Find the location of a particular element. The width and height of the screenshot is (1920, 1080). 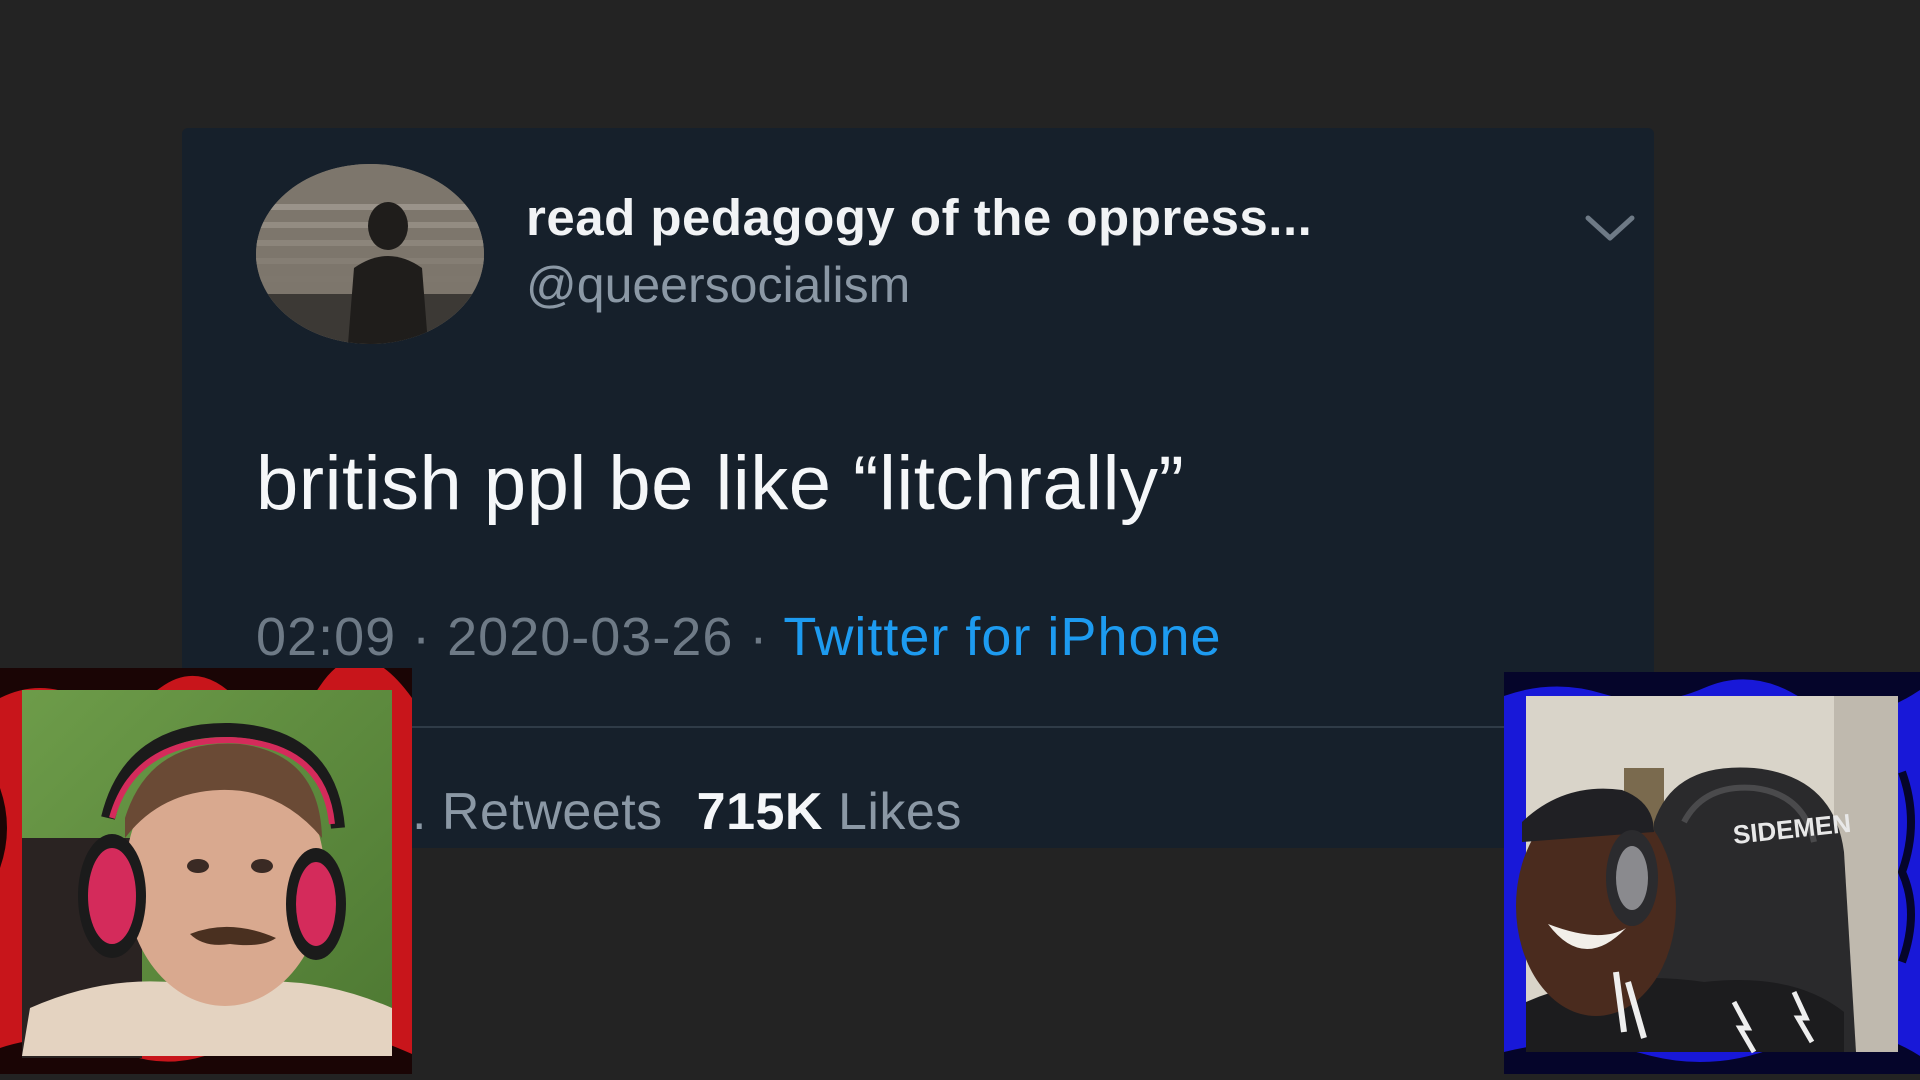

retweets-label: Retweets is located at coordinates (552, 812).